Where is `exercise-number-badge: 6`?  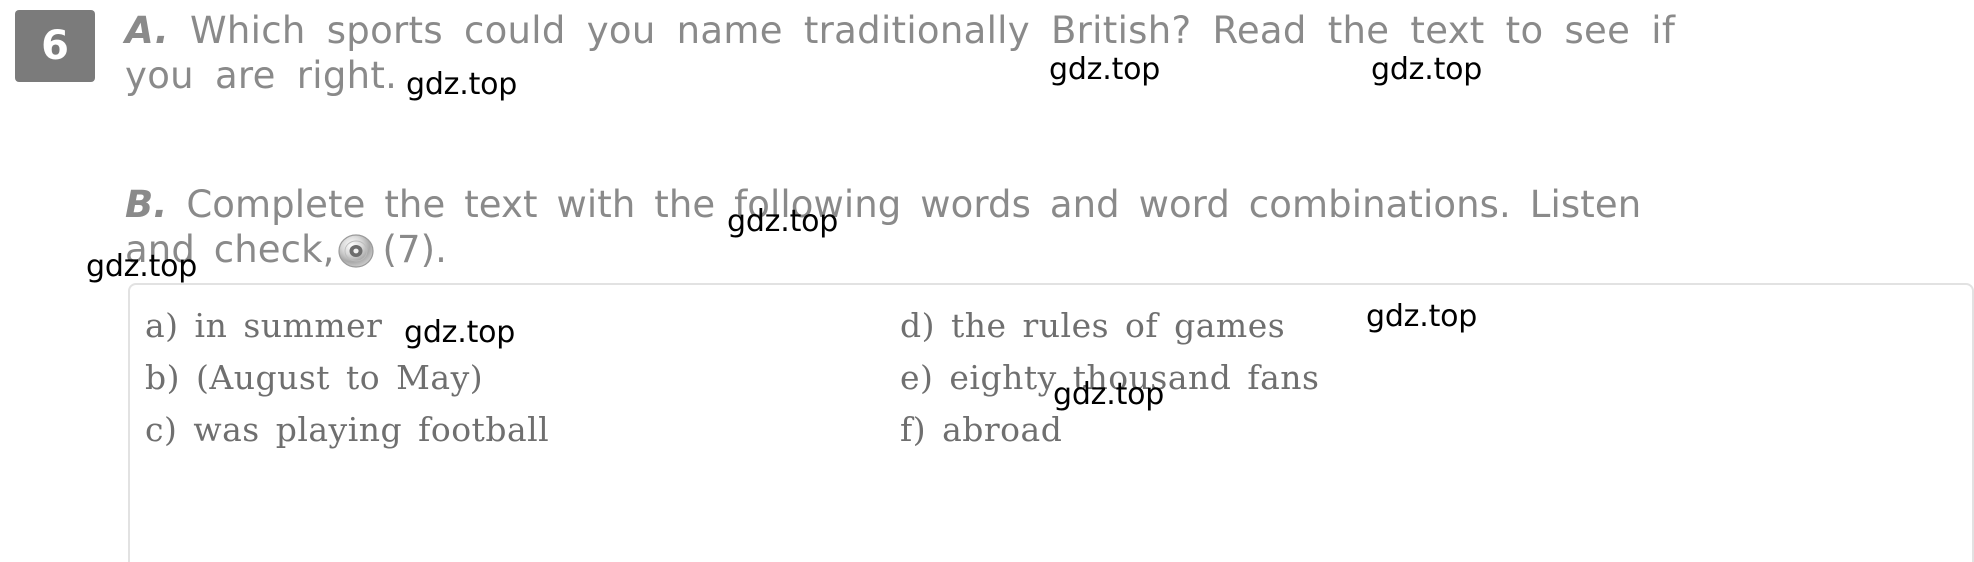 exercise-number-badge: 6 is located at coordinates (55, 46).